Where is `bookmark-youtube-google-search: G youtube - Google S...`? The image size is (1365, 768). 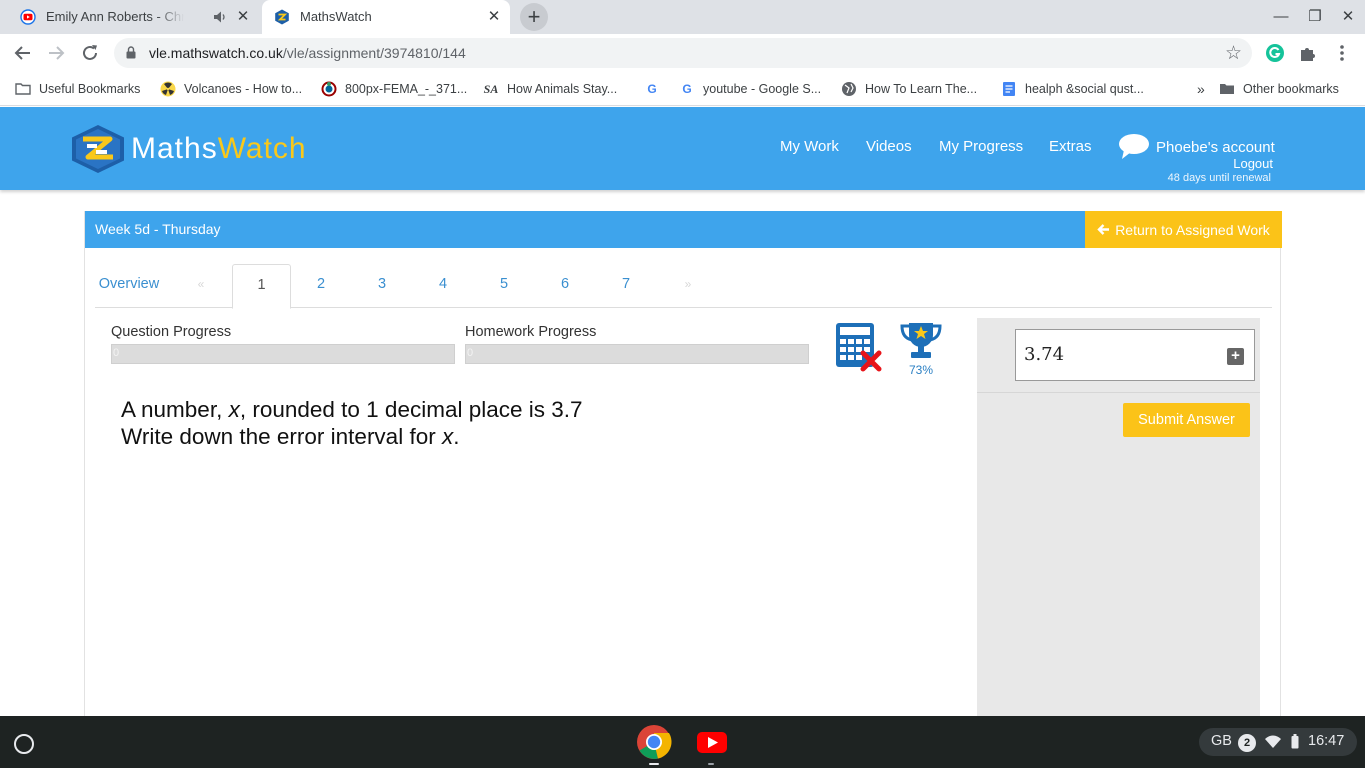 bookmark-youtube-google-search: G youtube - Google S... is located at coordinates (750, 89).